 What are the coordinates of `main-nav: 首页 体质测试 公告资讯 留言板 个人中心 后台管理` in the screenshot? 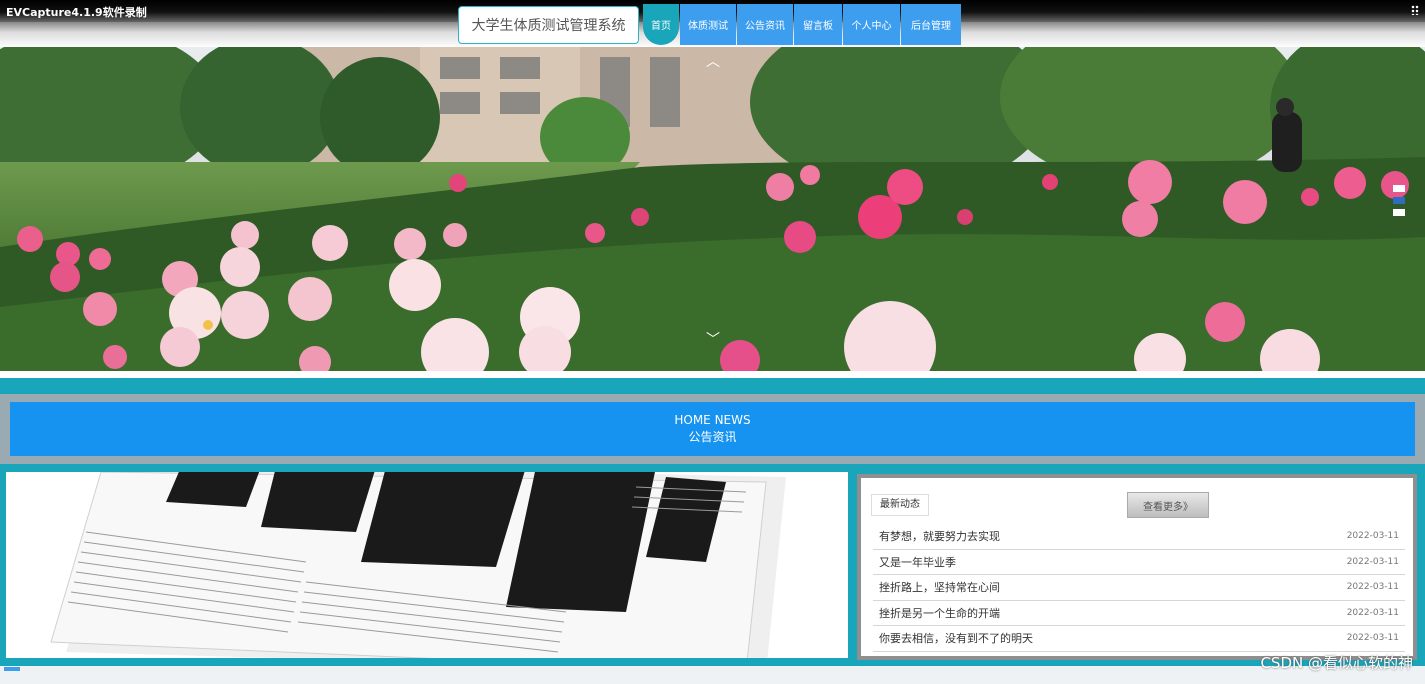 It's located at (802, 24).